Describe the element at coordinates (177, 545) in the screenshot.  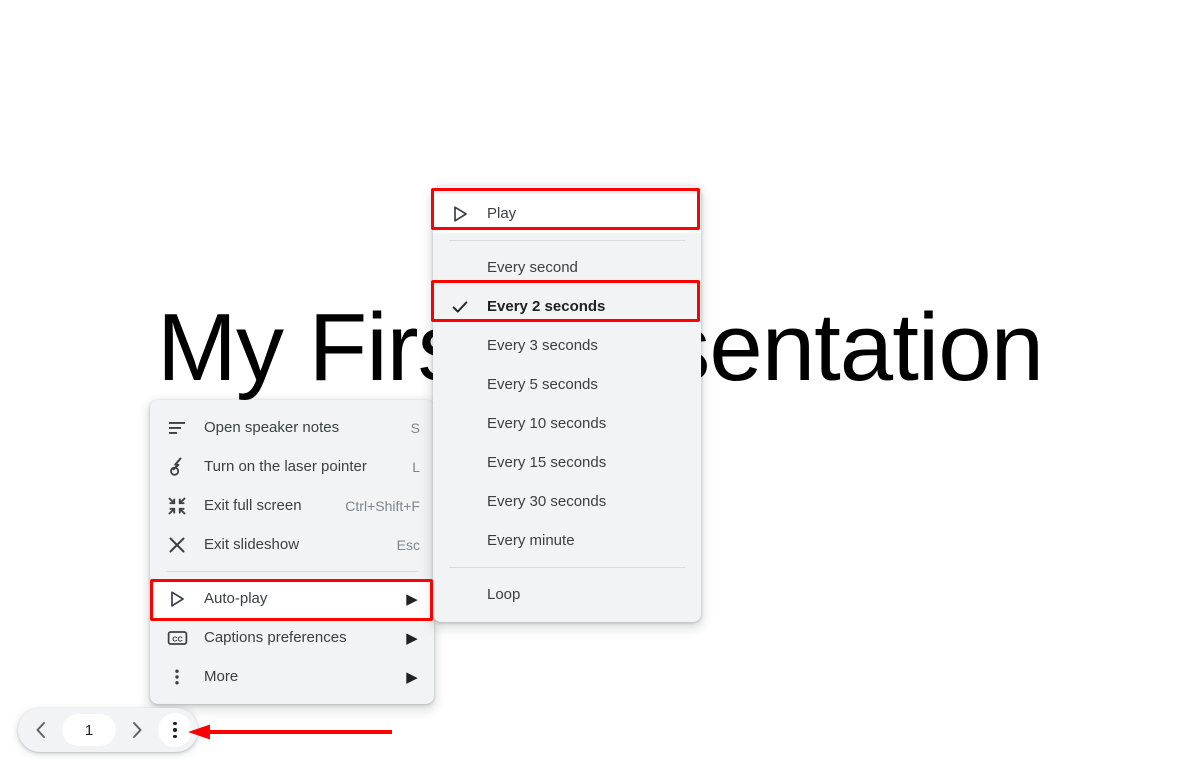
I see `close-icon` at that location.